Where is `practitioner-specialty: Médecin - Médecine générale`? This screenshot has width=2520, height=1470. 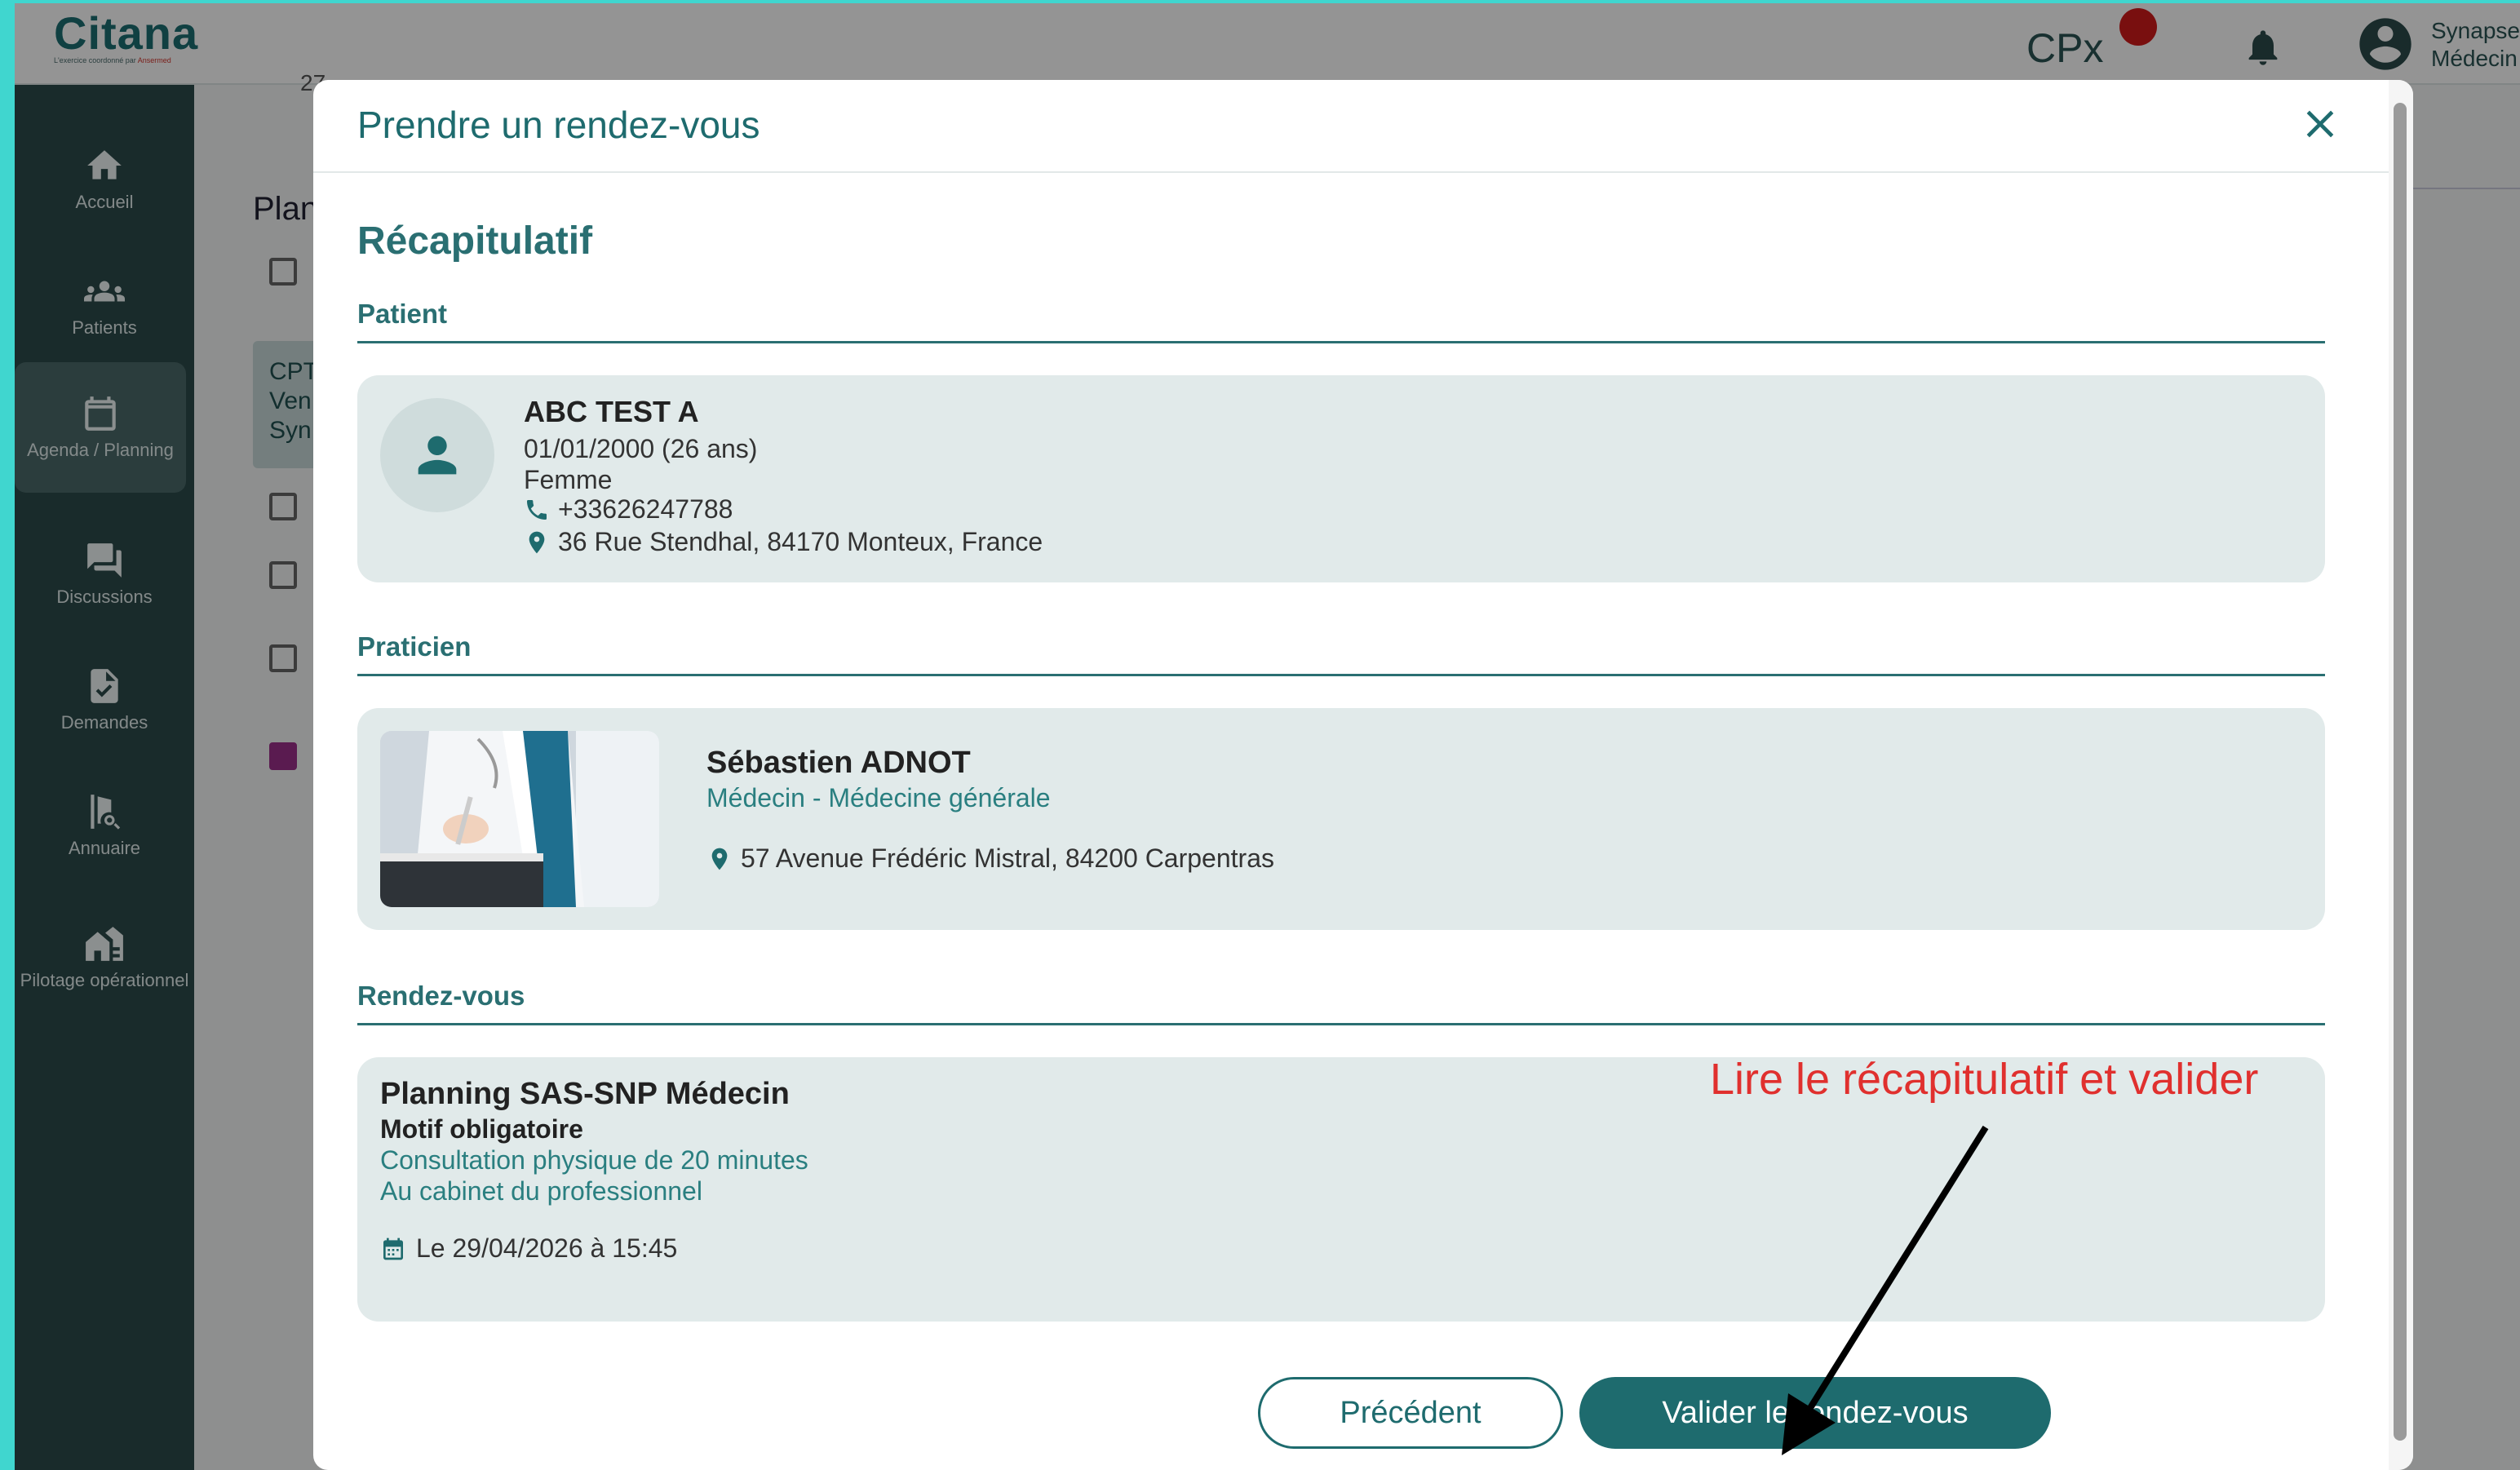 practitioner-specialty: Médecin - Médecine générale is located at coordinates (878, 797).